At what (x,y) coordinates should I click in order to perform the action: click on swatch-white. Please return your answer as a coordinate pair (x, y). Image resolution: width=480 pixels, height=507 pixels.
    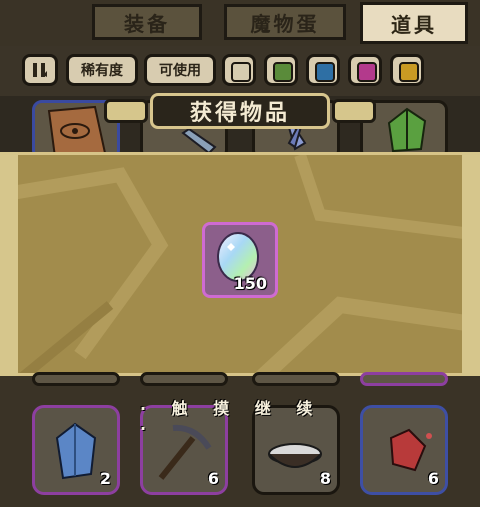
    Looking at the image, I should click on (241, 72).